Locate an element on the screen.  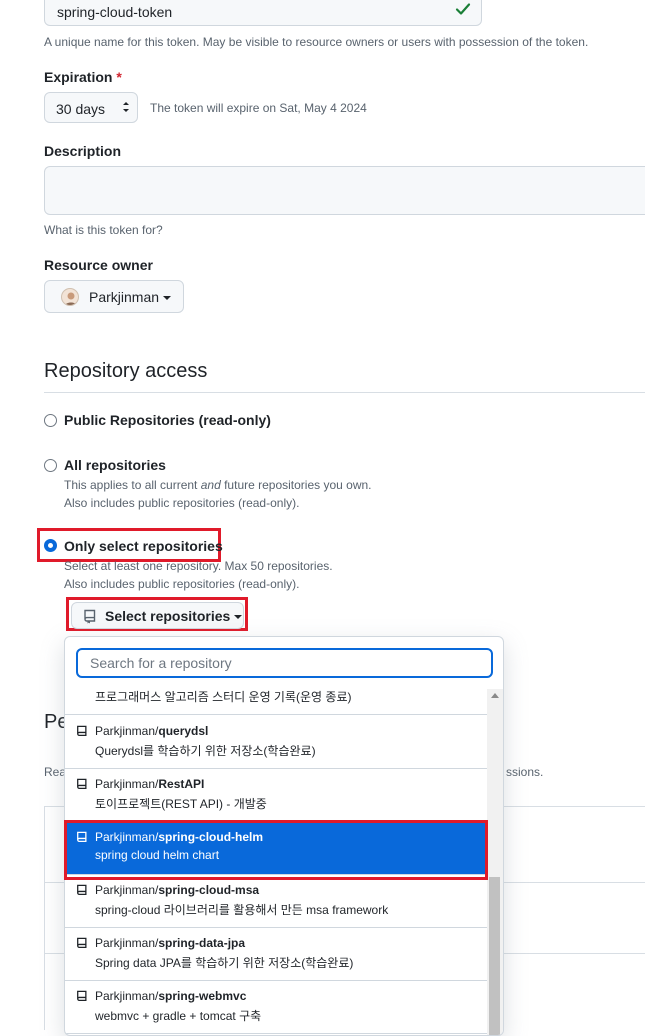
behind-text-right: ssions. is located at coordinates (525, 772).